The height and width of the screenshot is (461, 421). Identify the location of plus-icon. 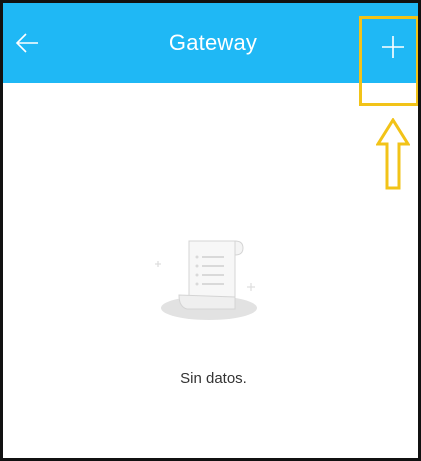
(393, 47).